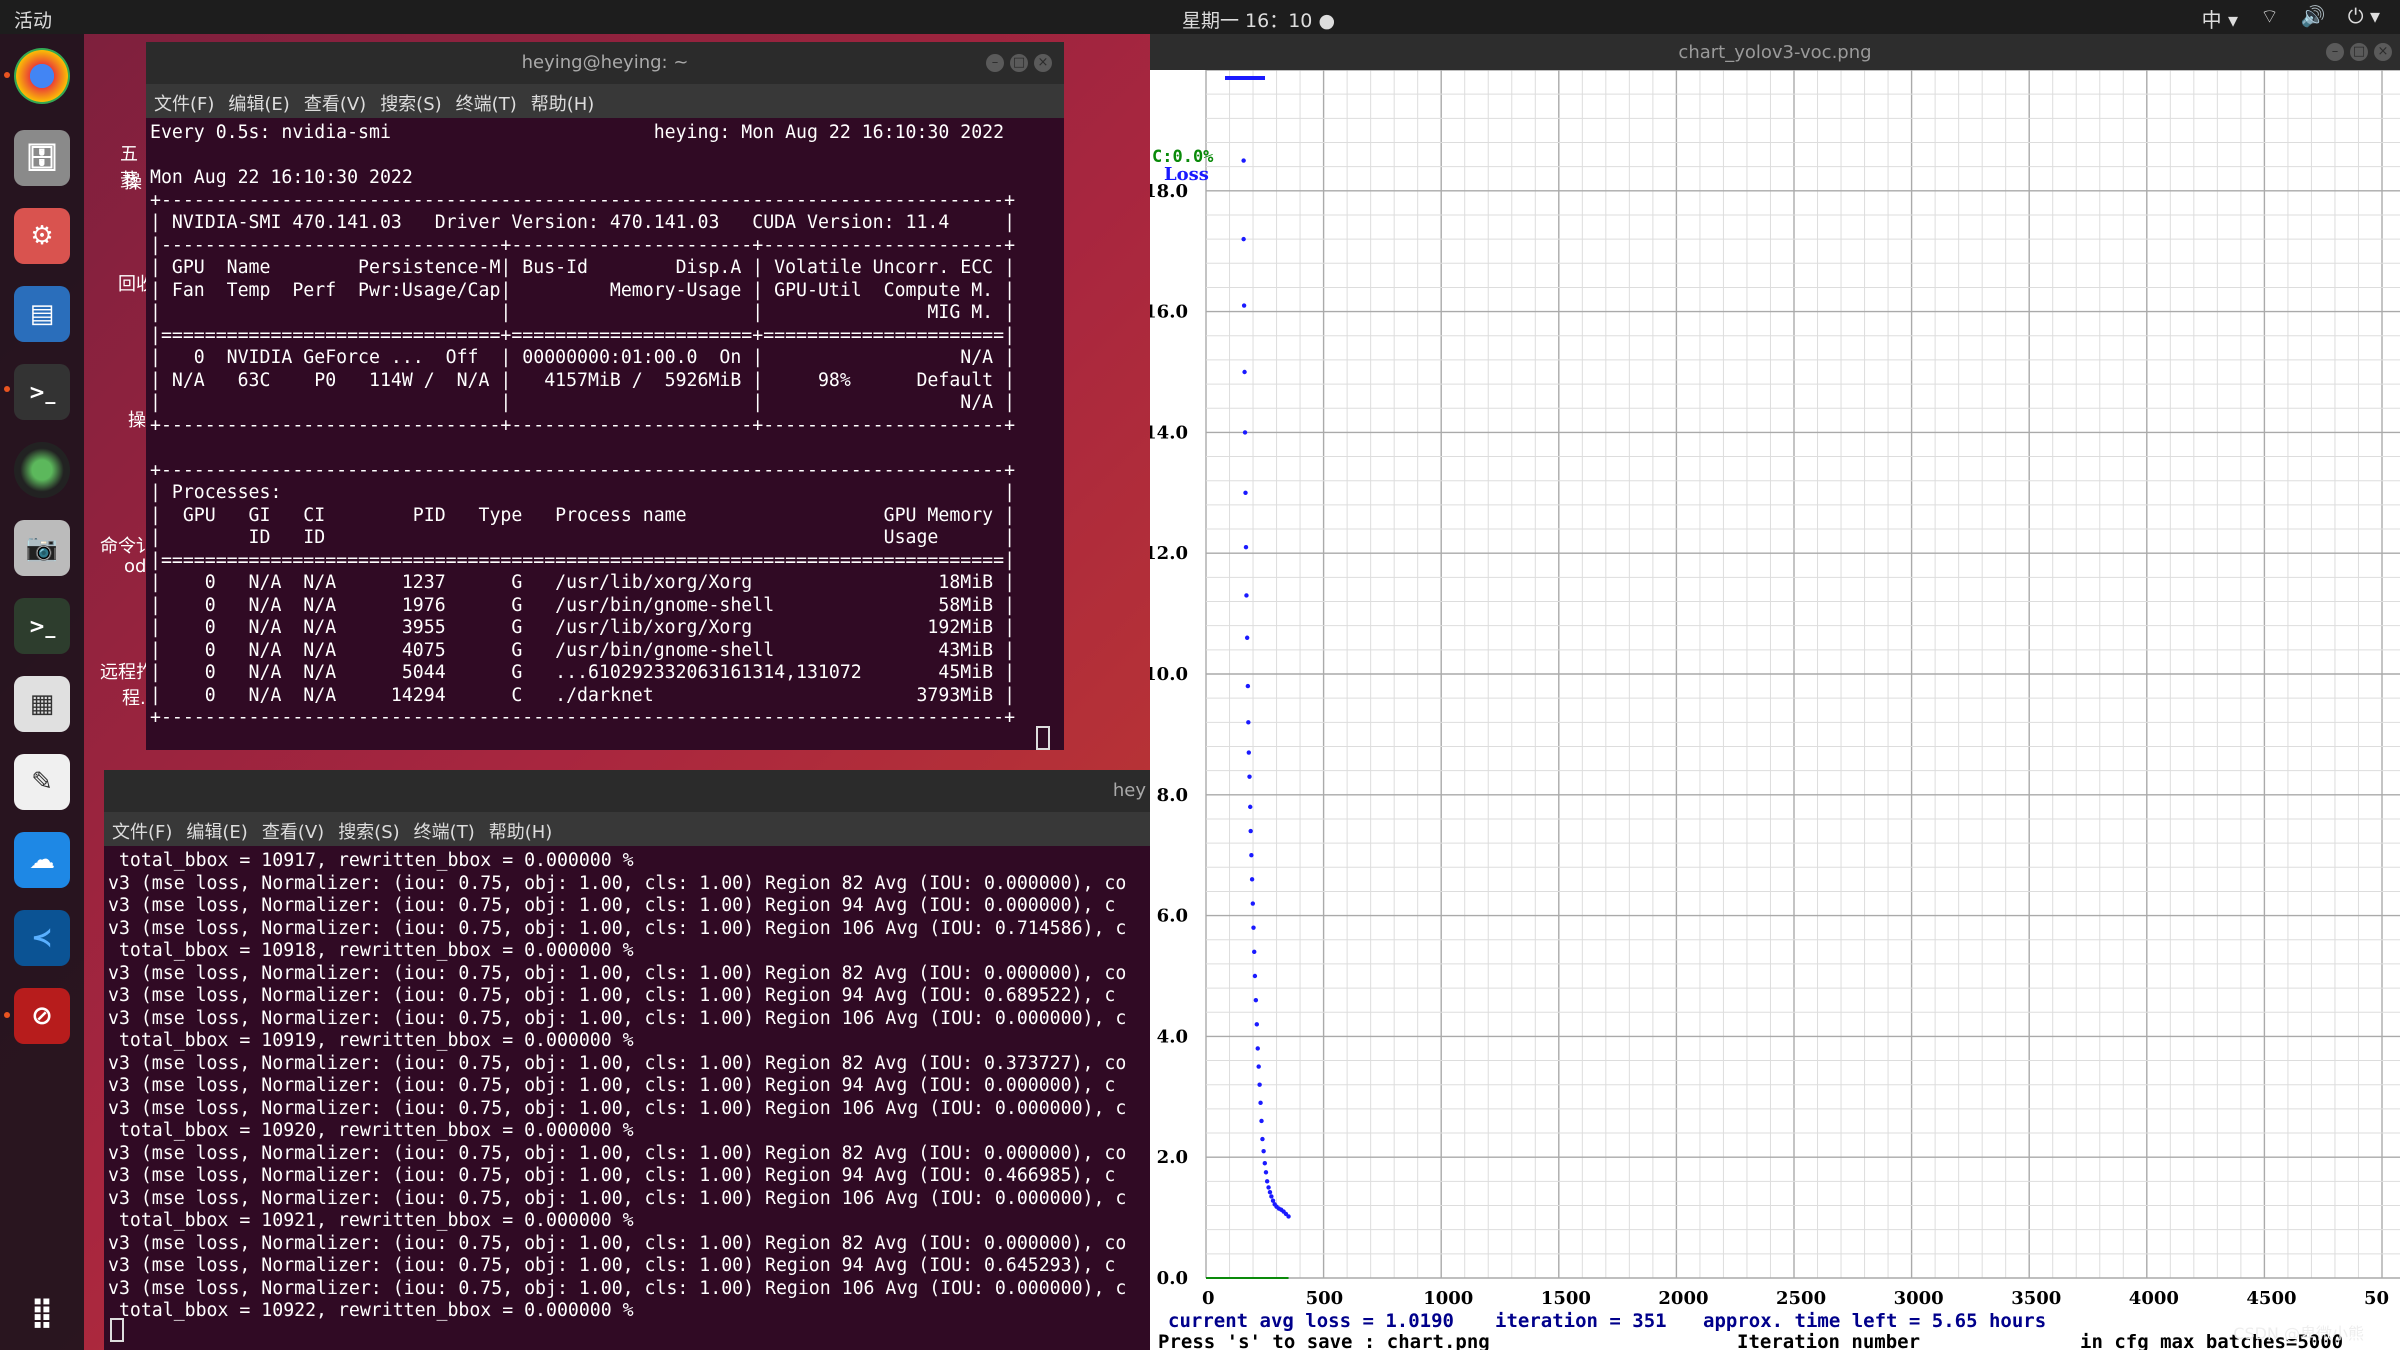 Image resolution: width=2400 pixels, height=1350 pixels. What do you see at coordinates (119, 384) in the screenshot?
I see `desktop-icons: 五菱 操 回收 操 命令讠 od 远程拃 程.l` at bounding box center [119, 384].